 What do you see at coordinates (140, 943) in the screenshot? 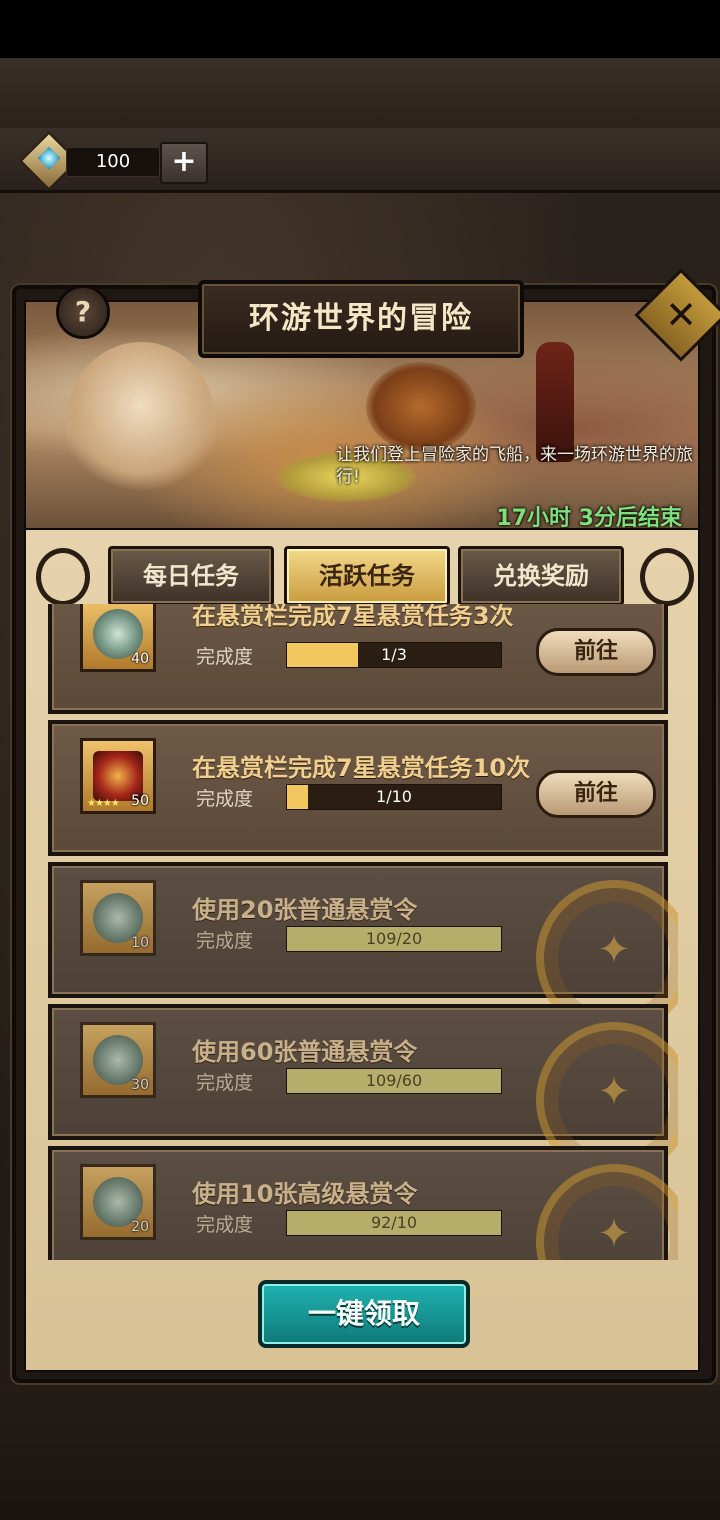
I see `reward-count: 10` at bounding box center [140, 943].